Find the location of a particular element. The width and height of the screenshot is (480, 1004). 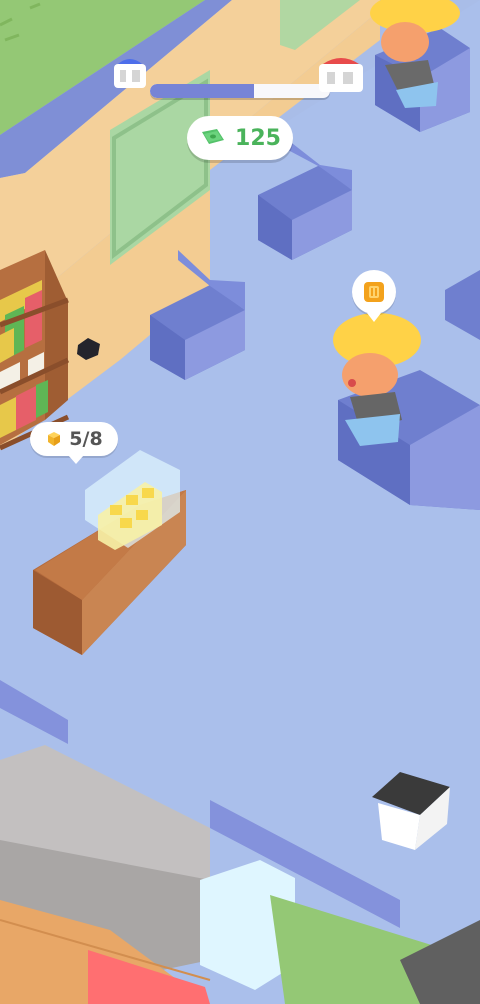

cash-icon is located at coordinates (213, 136).